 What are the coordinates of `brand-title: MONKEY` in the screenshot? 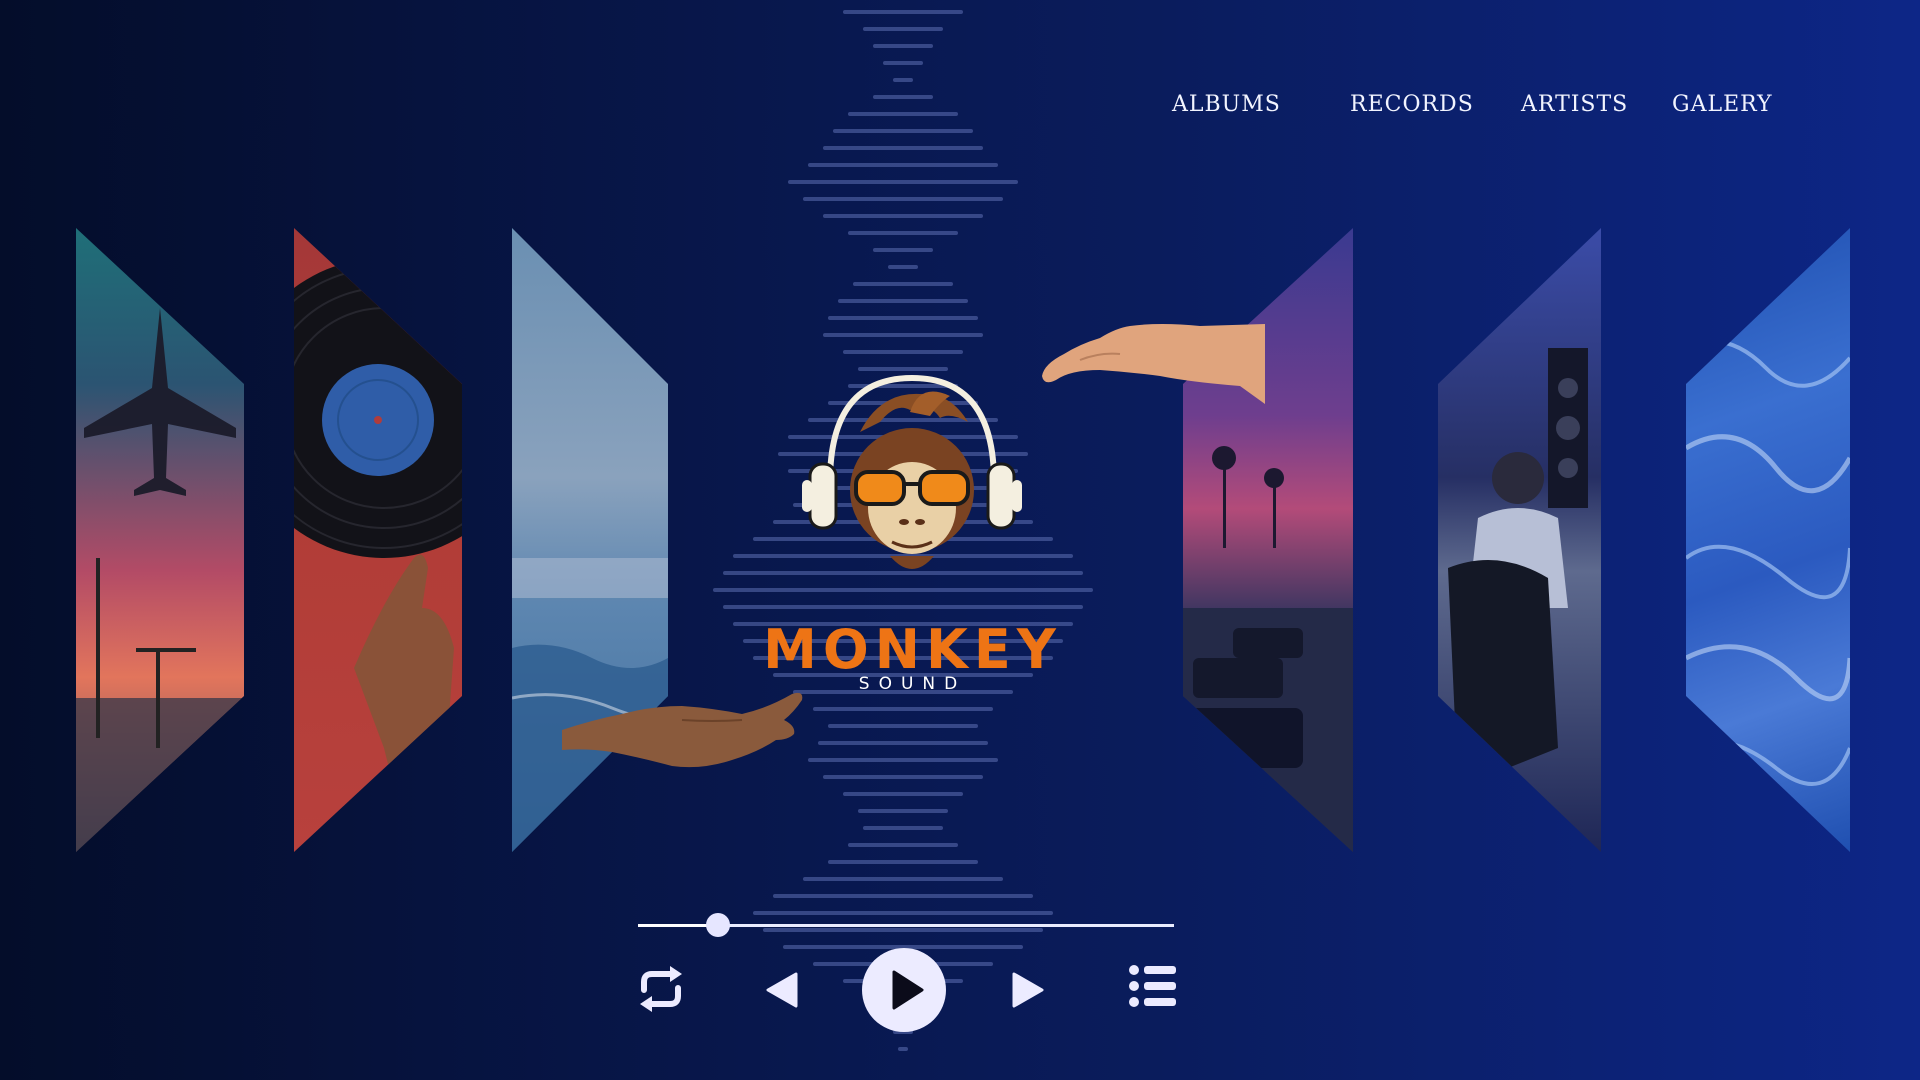 It's located at (912, 649).